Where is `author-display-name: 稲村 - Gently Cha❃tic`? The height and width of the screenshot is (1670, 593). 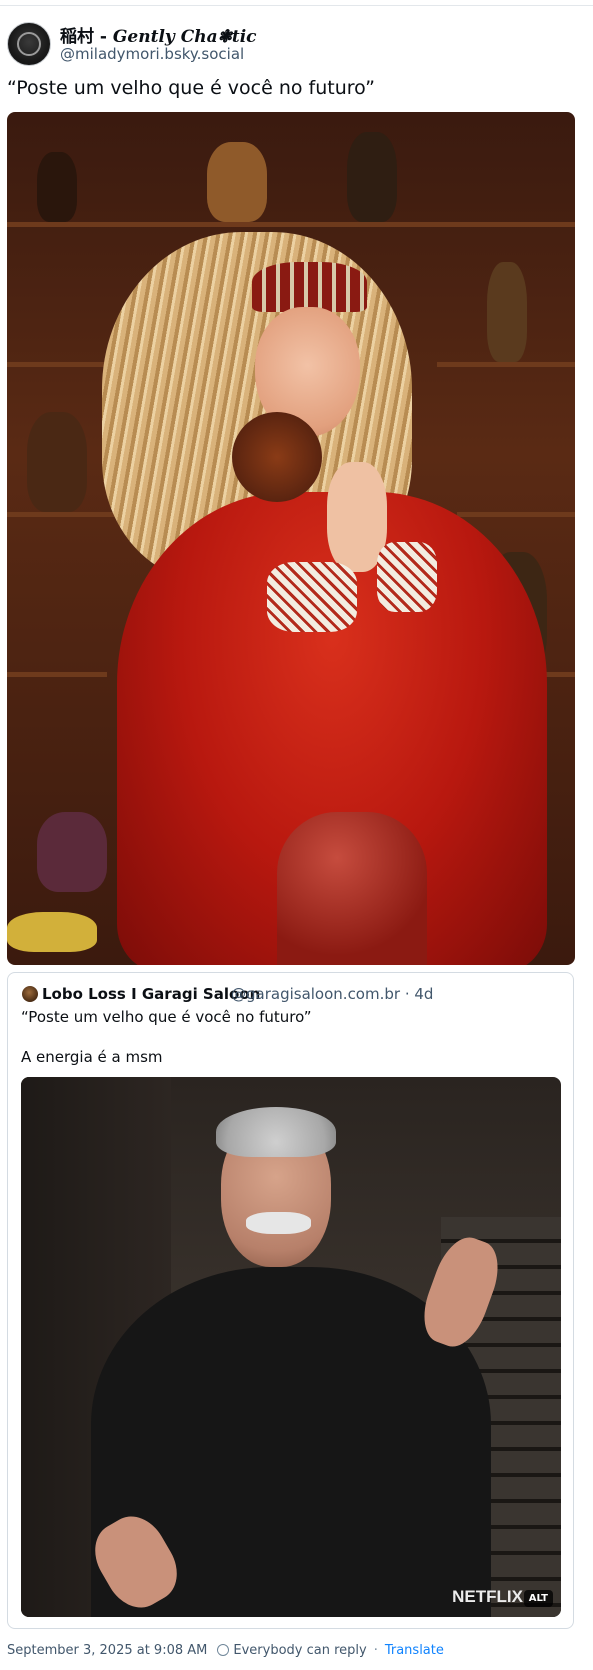 author-display-name: 稲村 - Gently Cha❃tic is located at coordinates (158, 34).